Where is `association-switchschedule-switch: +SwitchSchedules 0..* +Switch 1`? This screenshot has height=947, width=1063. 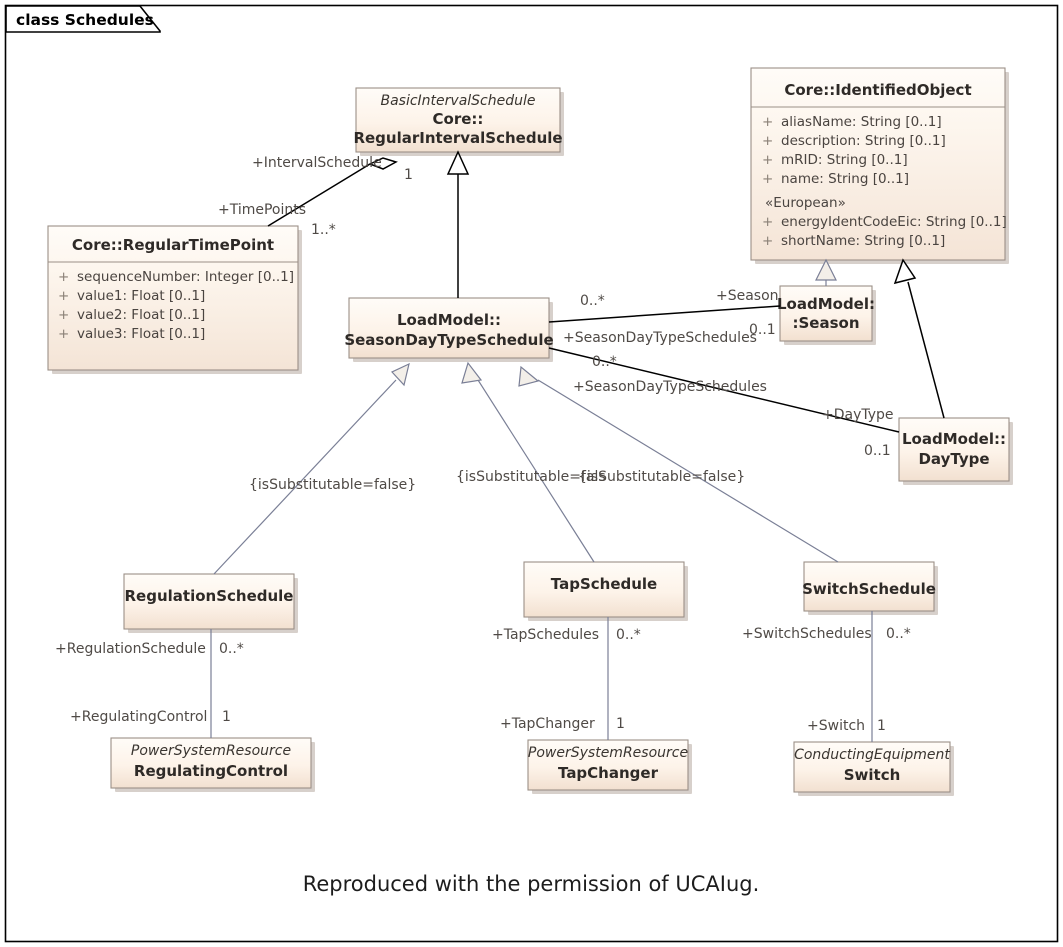
association-switchschedule-switch: +SwitchSchedules 0..* +Switch 1 is located at coordinates (826, 676).